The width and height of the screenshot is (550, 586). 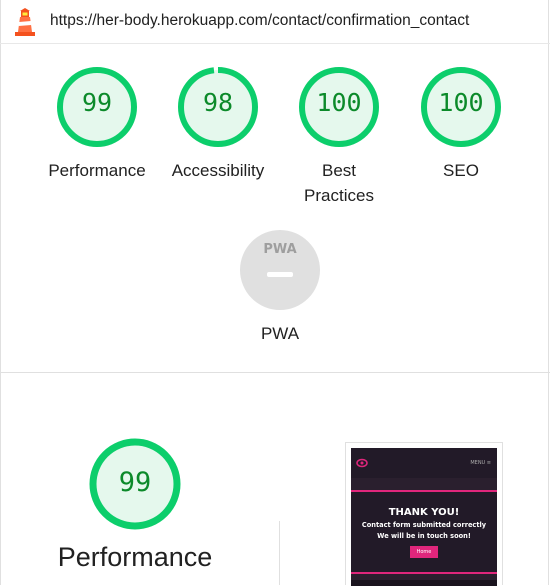 I want to click on logo-icon, so click(x=362, y=463).